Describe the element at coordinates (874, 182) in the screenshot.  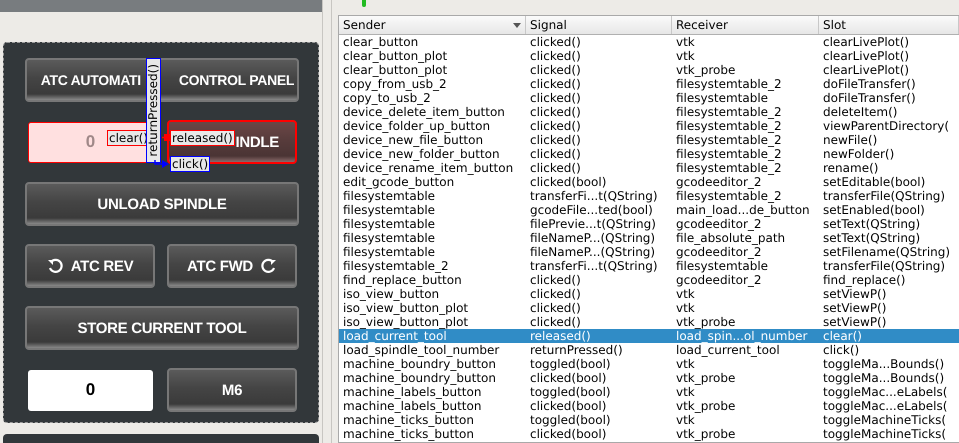
I see `table-cell-text: setEditable(bool)` at that location.